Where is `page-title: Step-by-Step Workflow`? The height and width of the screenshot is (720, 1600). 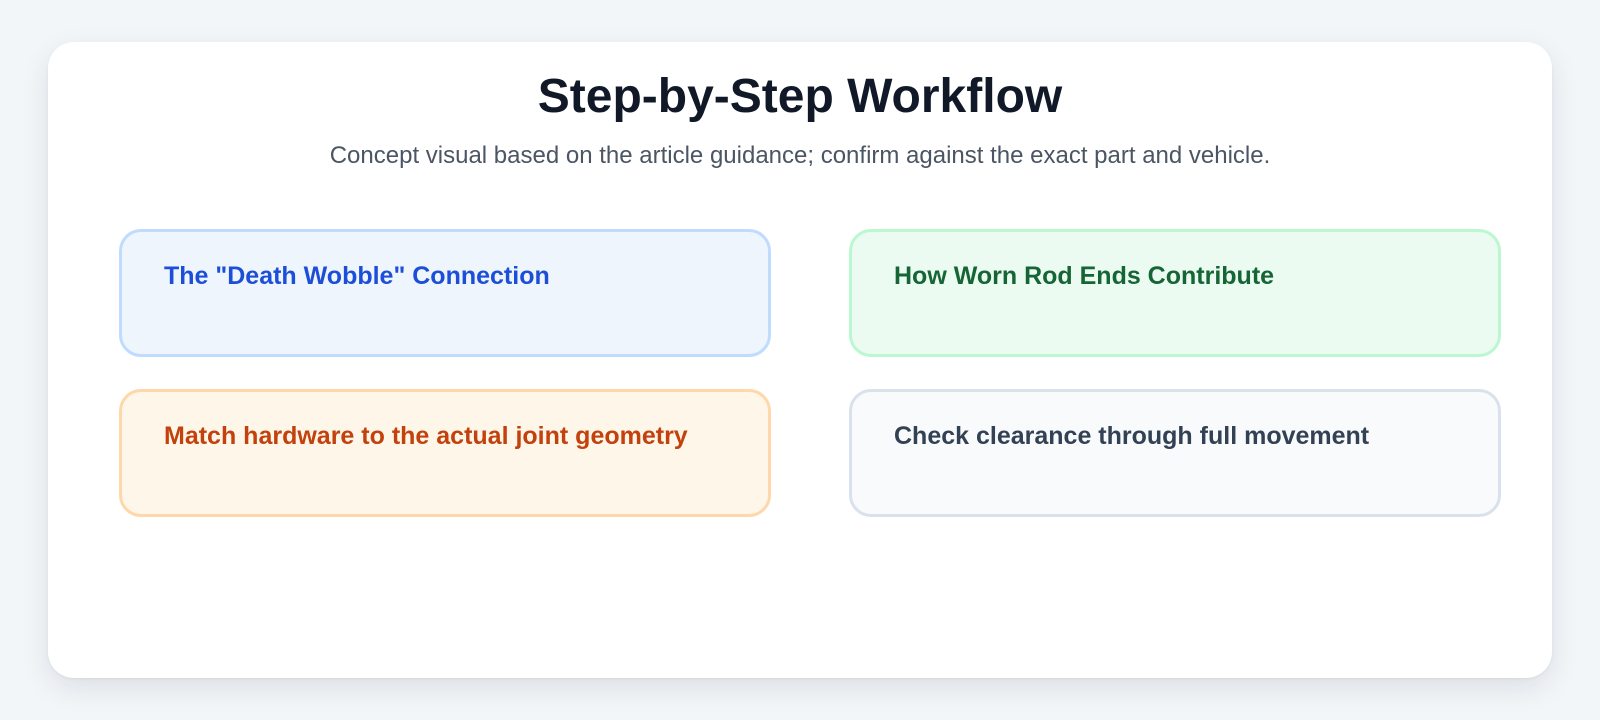 page-title: Step-by-Step Workflow is located at coordinates (800, 96).